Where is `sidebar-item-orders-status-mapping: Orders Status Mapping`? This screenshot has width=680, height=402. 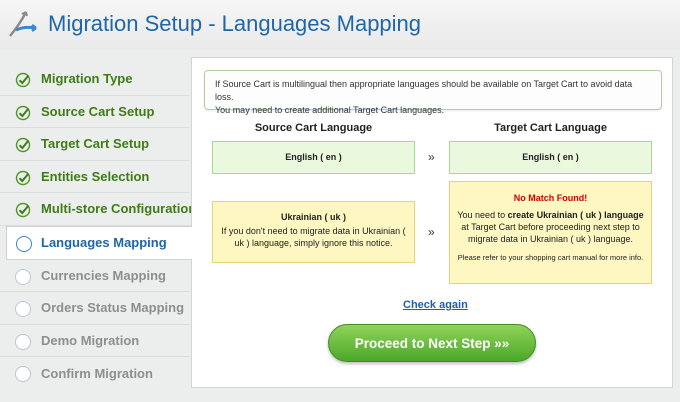
sidebar-item-orders-status-mapping: Orders Status Mapping is located at coordinates (95, 308).